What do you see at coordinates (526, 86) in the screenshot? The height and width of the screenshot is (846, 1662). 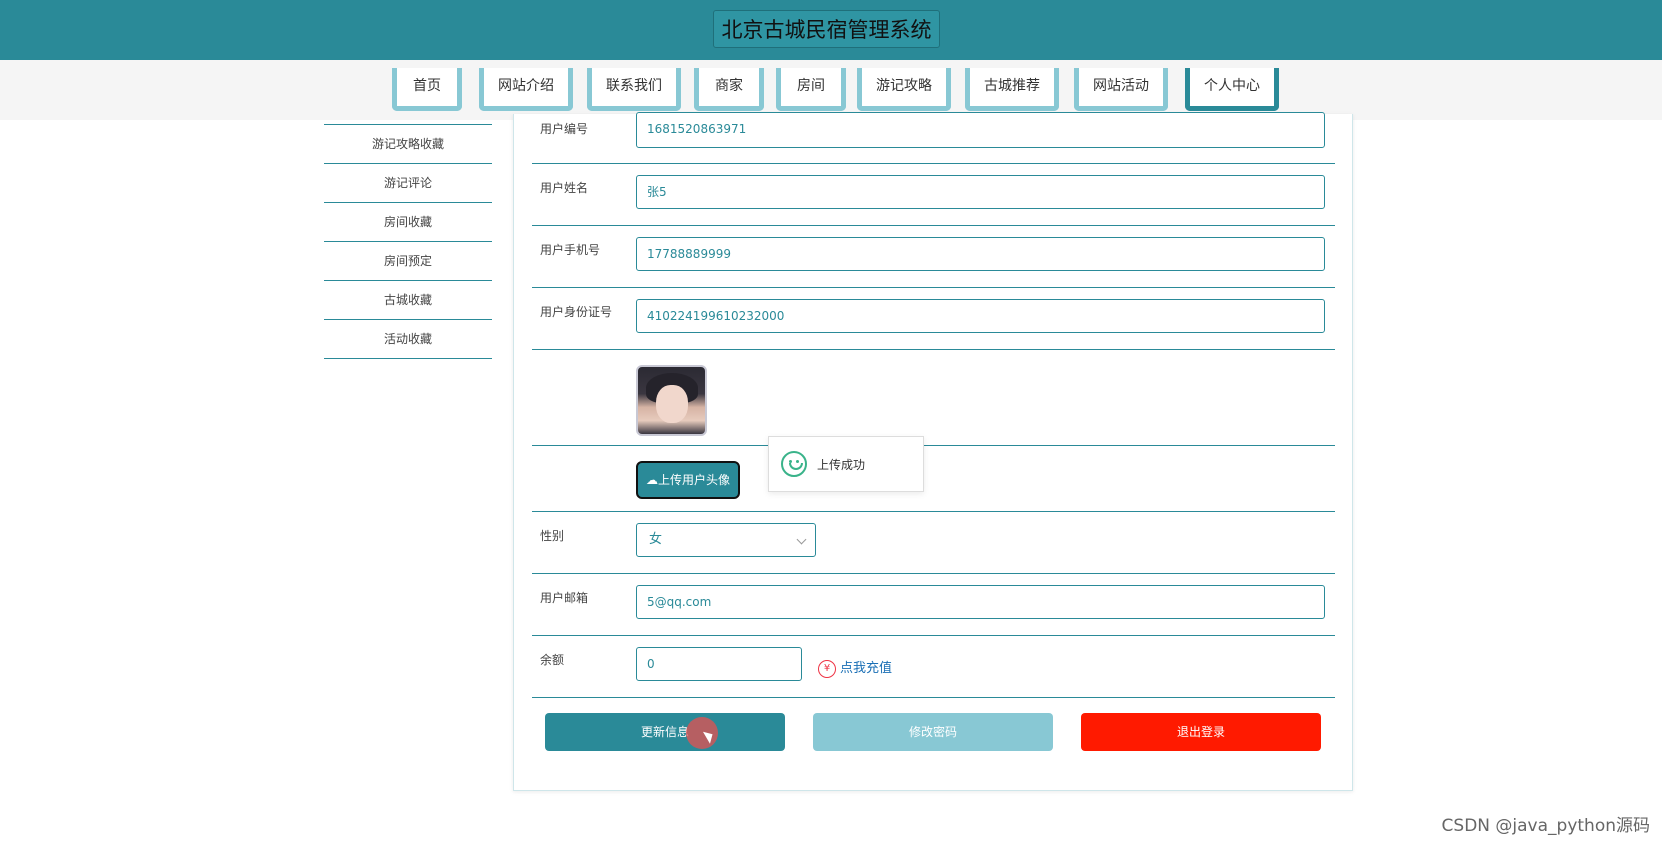 I see `nav-label: 网站介绍` at bounding box center [526, 86].